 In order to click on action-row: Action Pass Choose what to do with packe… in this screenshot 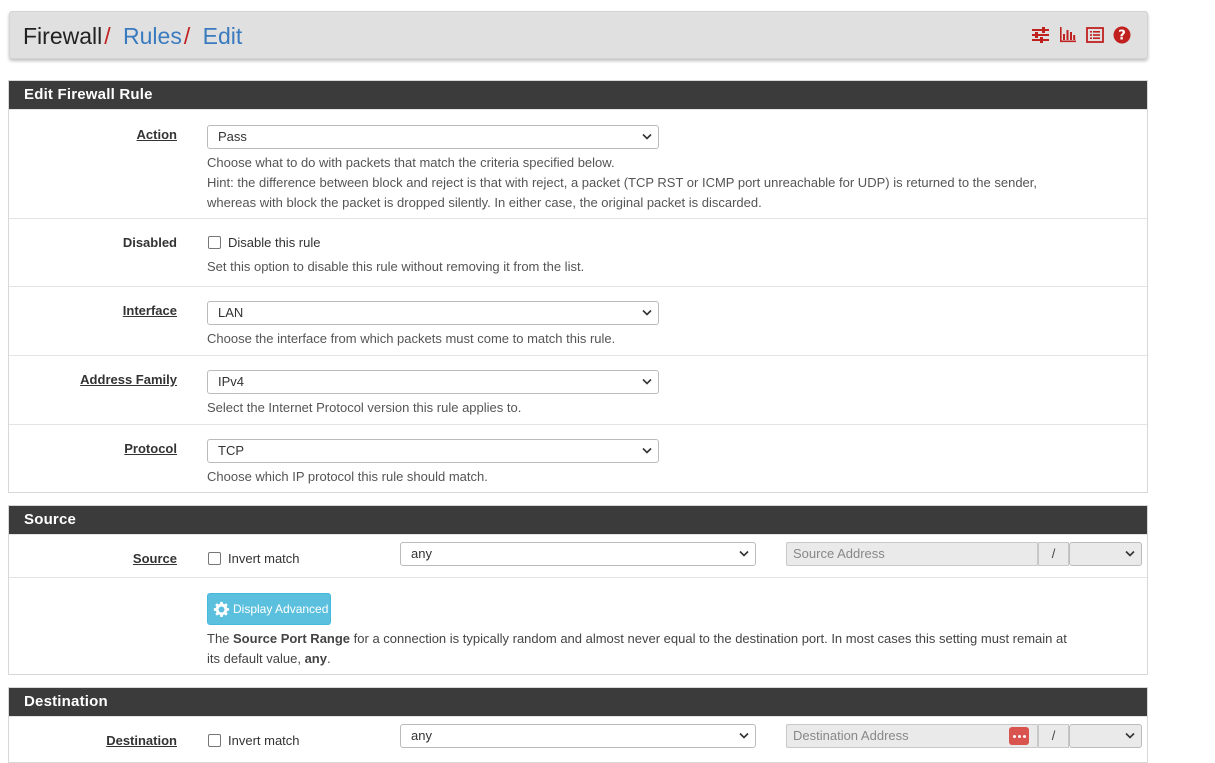, I will do `click(578, 163)`.